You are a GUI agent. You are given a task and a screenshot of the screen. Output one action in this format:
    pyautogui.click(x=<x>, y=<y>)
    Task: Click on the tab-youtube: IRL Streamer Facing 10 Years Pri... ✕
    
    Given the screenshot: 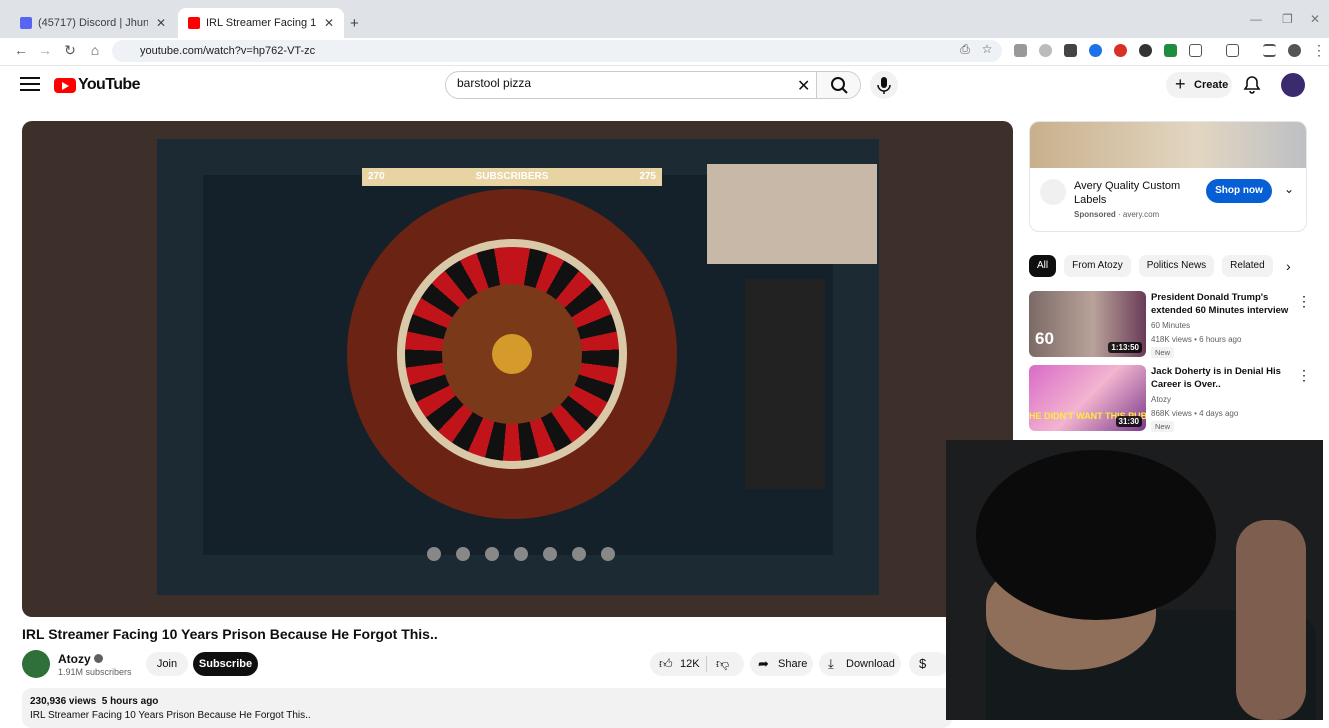 What is the action you would take?
    pyautogui.click(x=261, y=23)
    